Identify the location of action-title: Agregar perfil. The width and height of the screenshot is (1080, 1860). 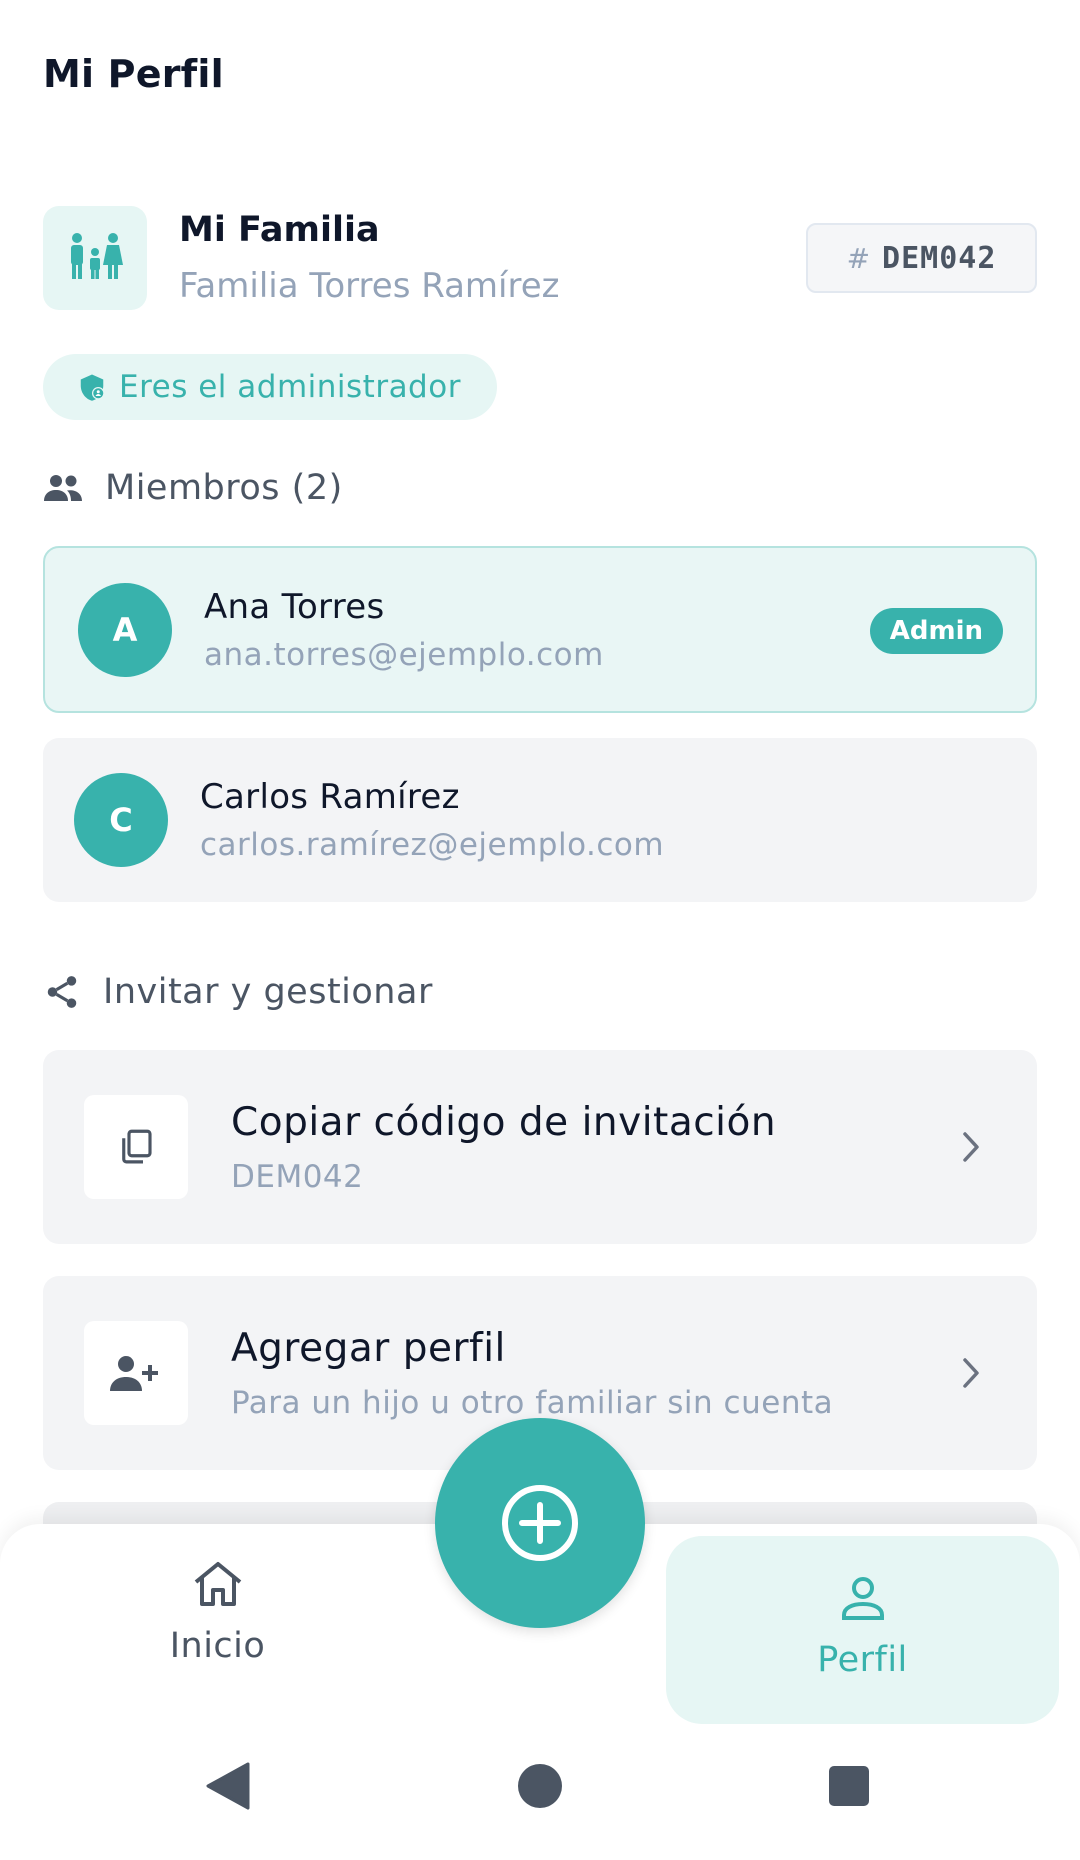
(368, 1348).